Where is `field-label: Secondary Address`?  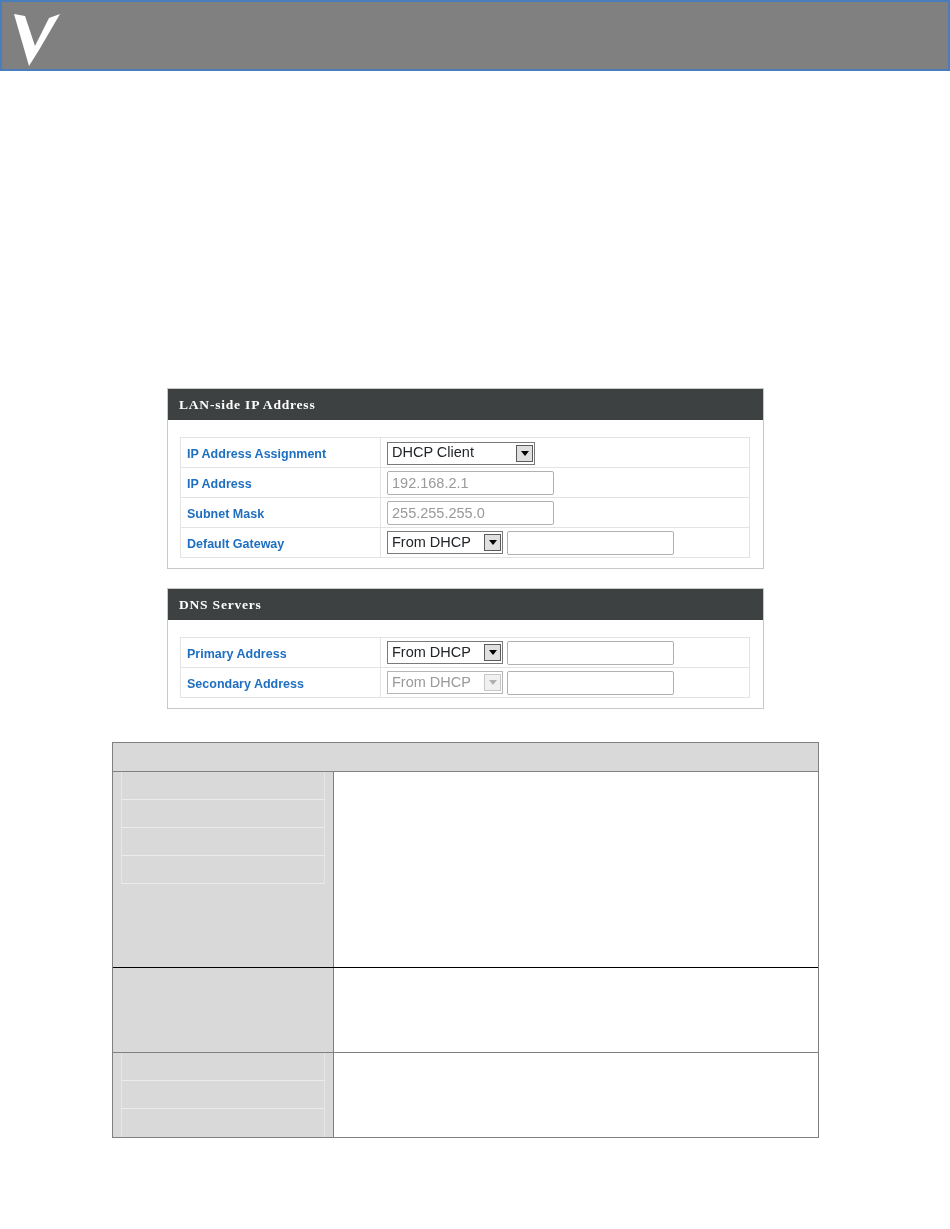
field-label: Secondary Address is located at coordinates (245, 683).